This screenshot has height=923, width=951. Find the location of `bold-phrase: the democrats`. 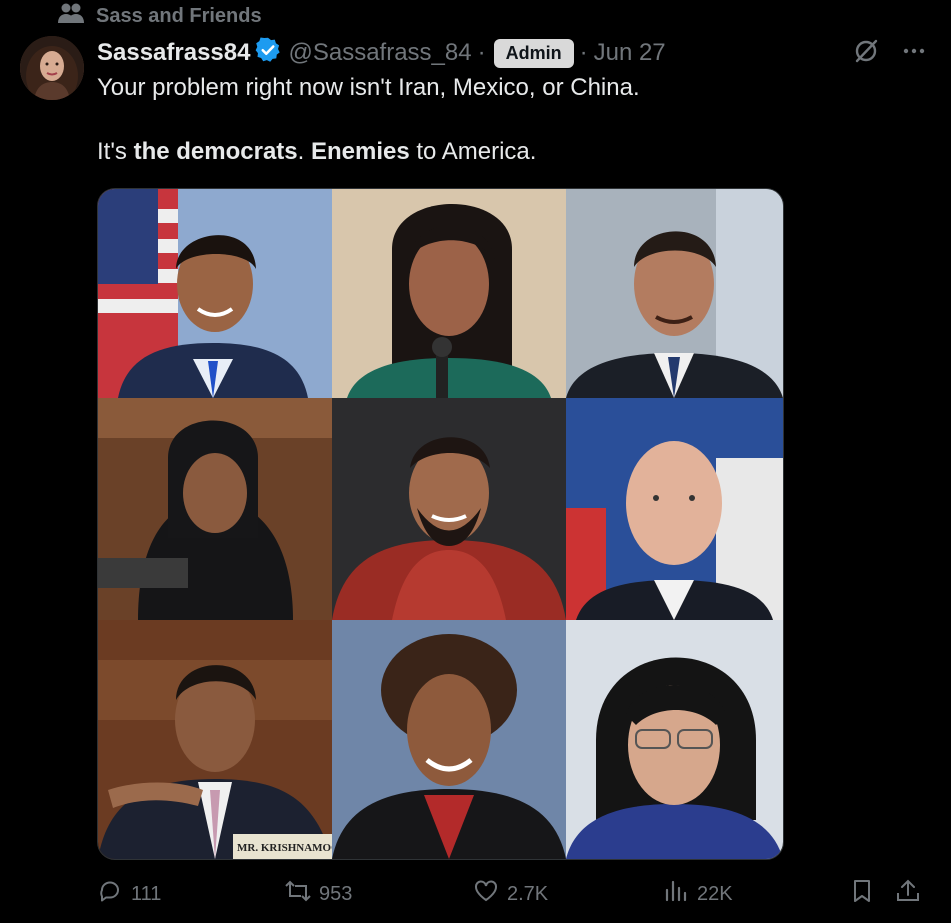

bold-phrase: the democrats is located at coordinates (215, 151).